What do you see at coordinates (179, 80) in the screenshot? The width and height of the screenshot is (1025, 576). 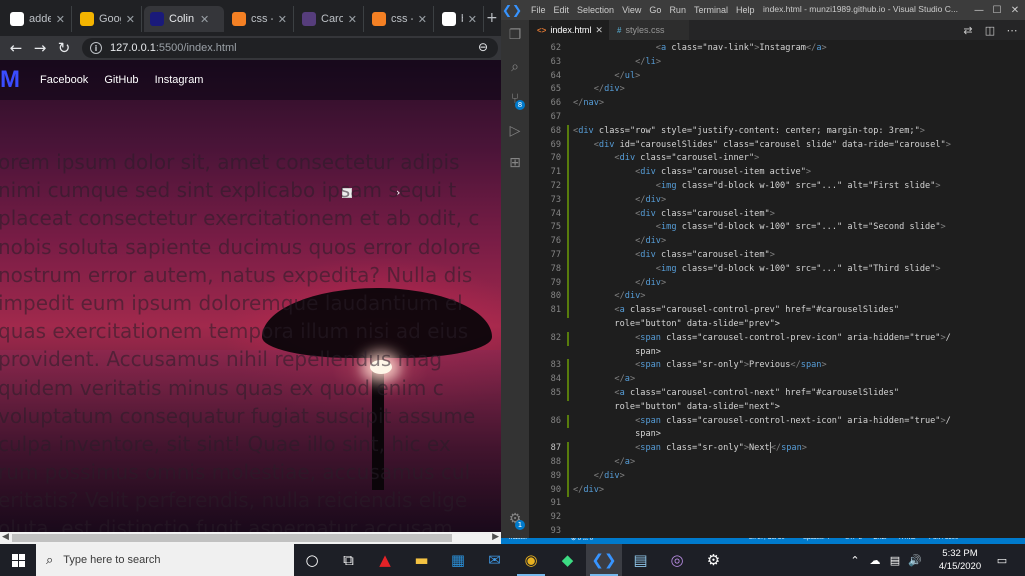 I see `nav-link-instagram: Instagram` at bounding box center [179, 80].